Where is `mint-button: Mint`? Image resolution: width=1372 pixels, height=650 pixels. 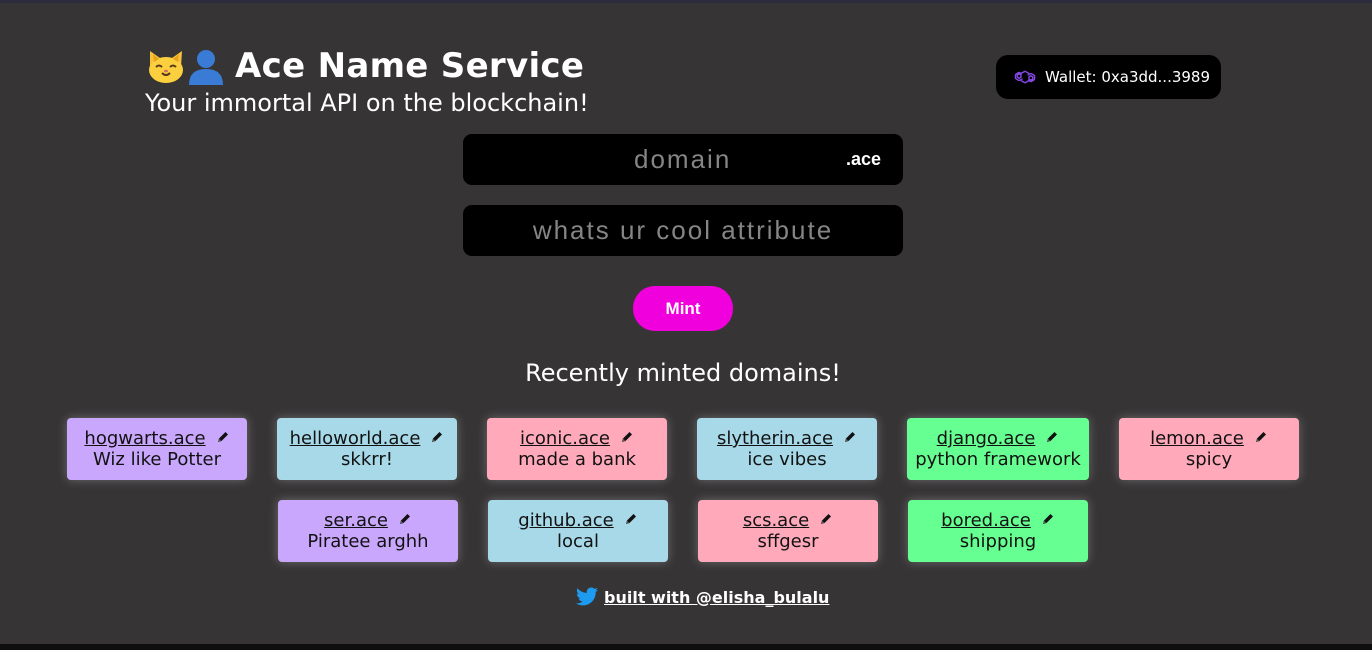 mint-button: Mint is located at coordinates (683, 308).